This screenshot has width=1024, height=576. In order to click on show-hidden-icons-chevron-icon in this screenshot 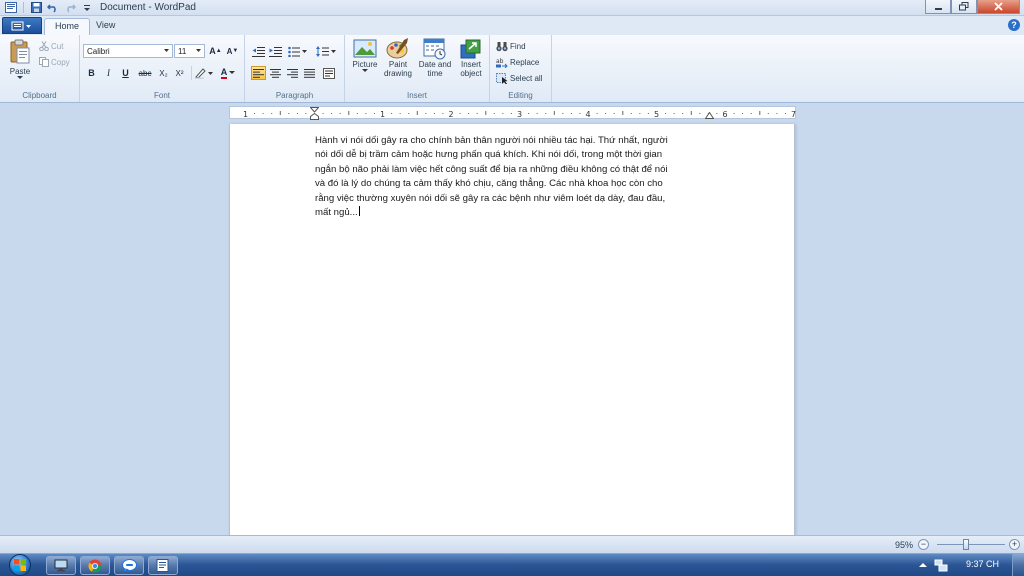, I will do `click(923, 565)`.